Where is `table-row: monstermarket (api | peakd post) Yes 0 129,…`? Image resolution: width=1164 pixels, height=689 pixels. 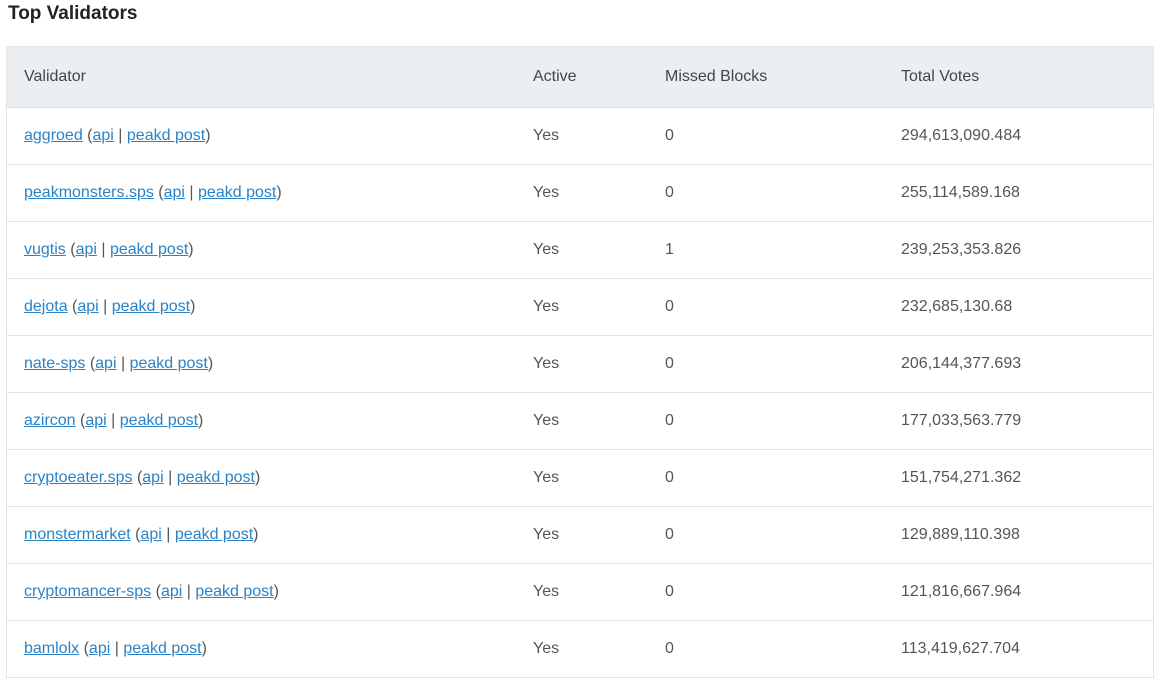 table-row: monstermarket (api | peakd post) Yes 0 129,… is located at coordinates (580, 535).